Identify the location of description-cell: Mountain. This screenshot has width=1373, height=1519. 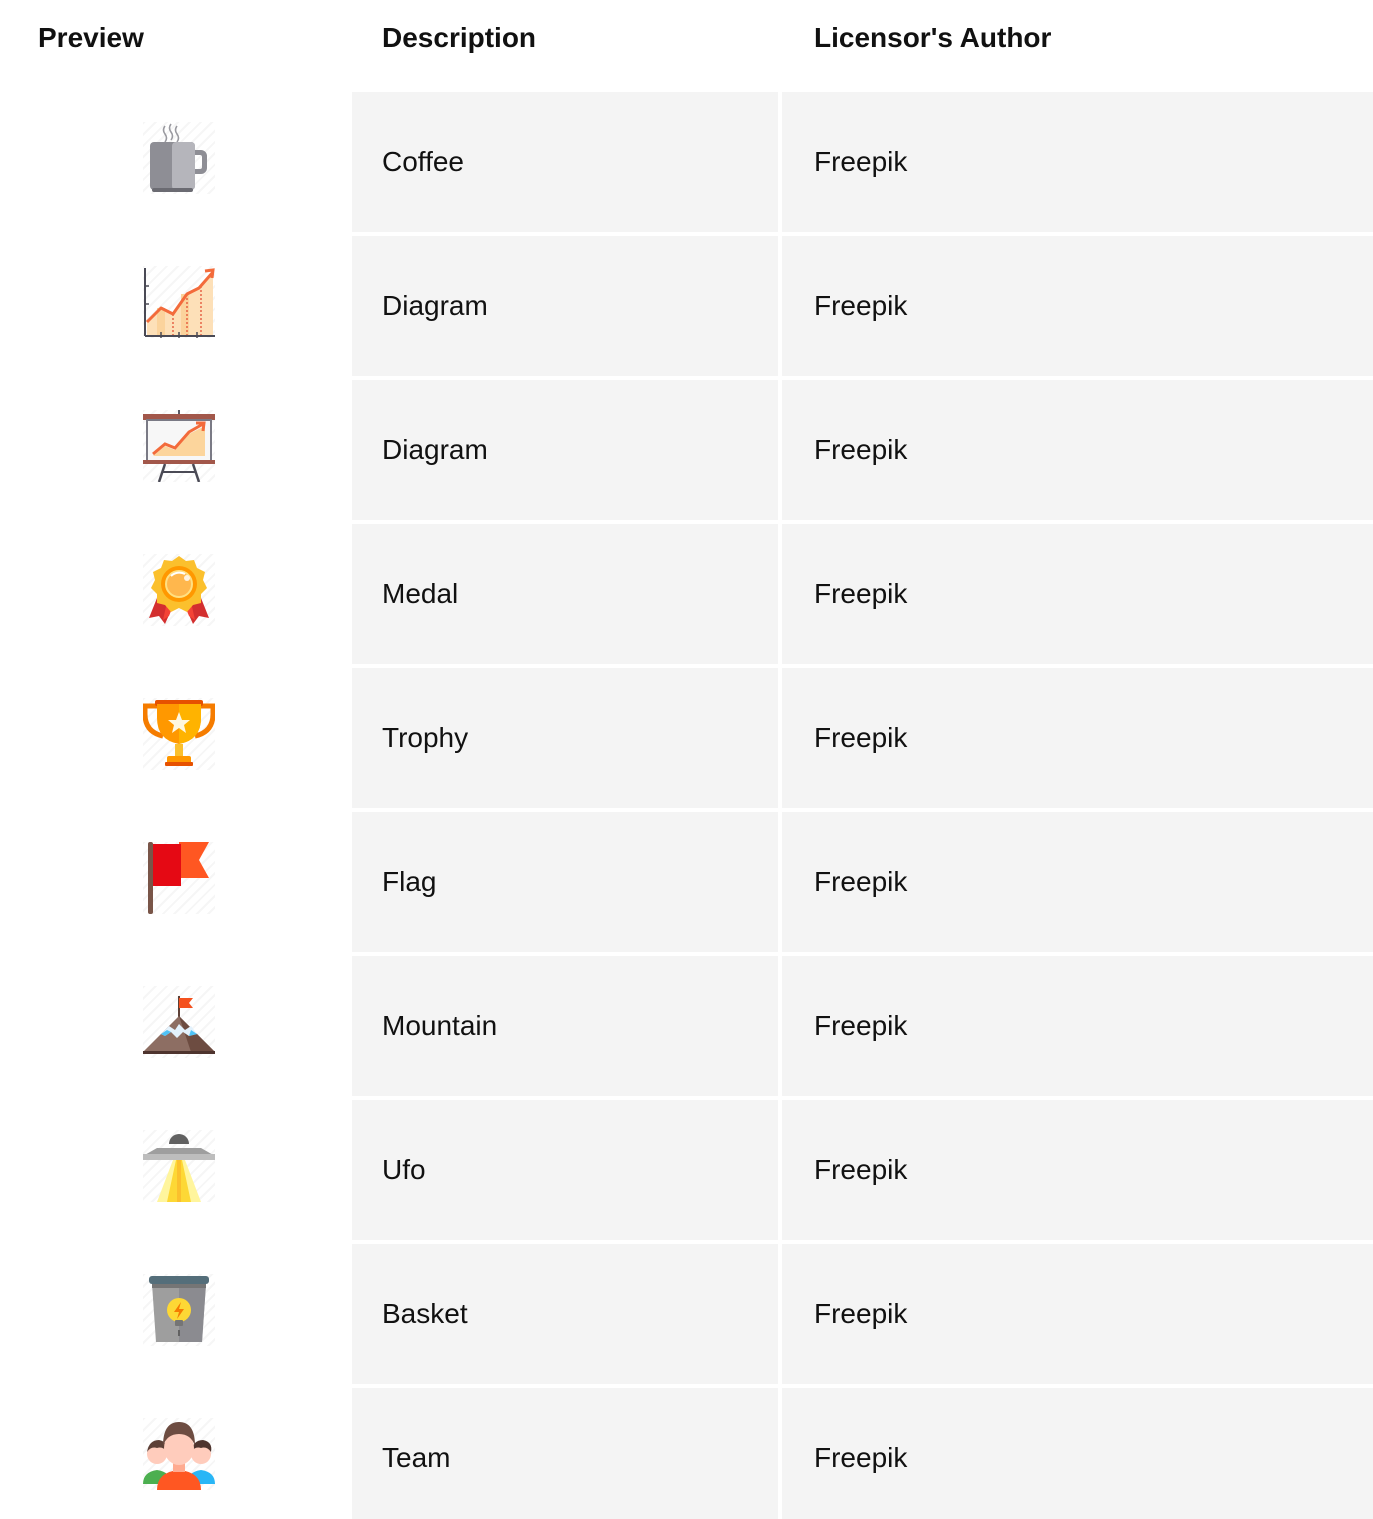
(565, 1026).